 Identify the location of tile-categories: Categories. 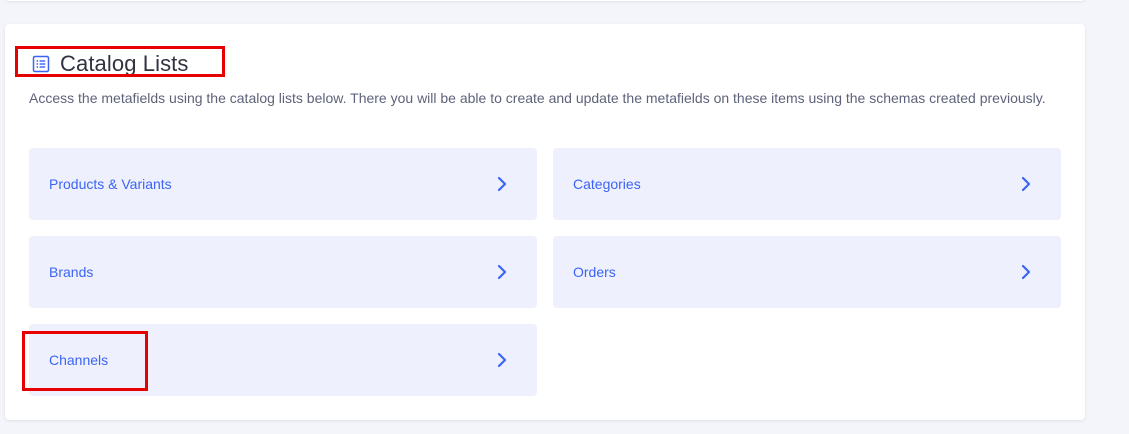
(807, 184).